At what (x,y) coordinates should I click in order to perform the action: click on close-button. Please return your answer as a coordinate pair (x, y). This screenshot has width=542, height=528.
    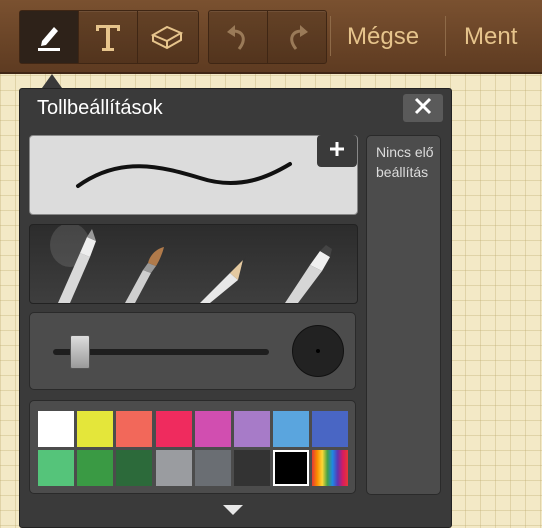
    Looking at the image, I should click on (423, 108).